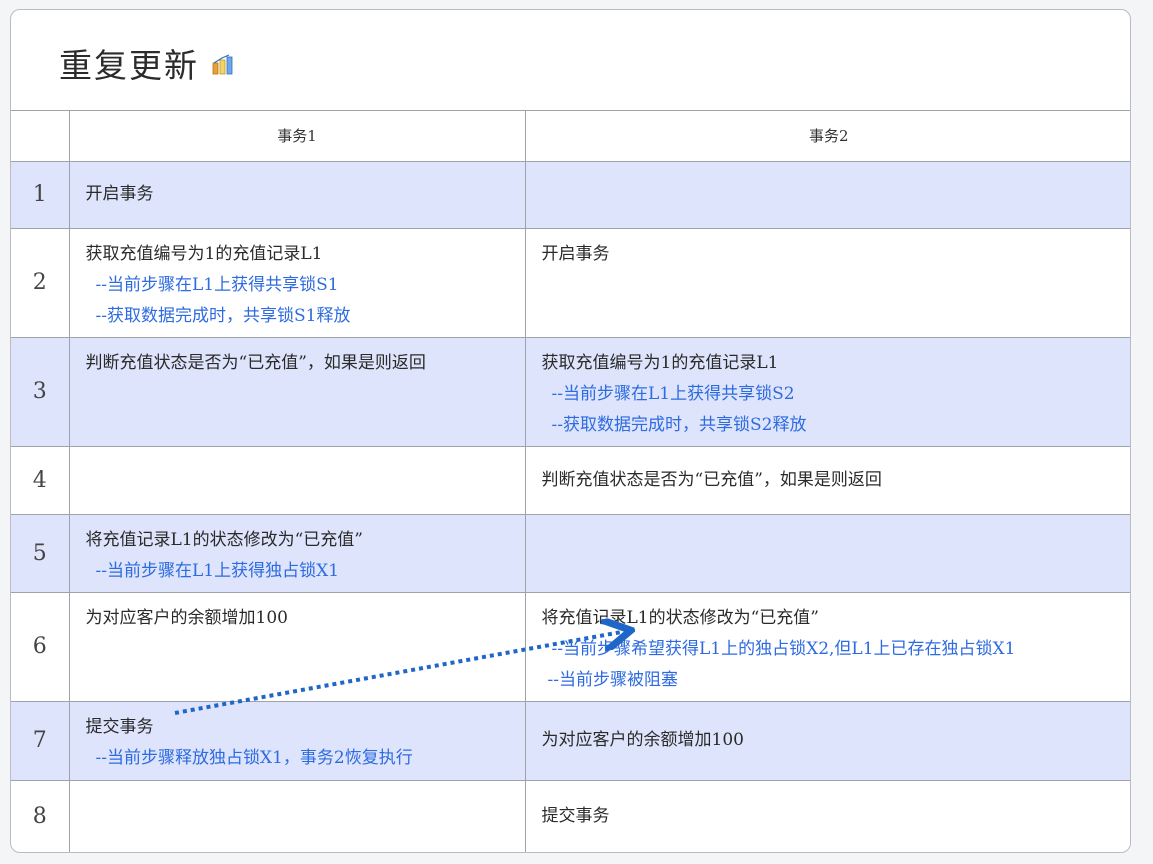 The image size is (1153, 864). I want to click on tx1-cell: 开启事务, so click(297, 194).